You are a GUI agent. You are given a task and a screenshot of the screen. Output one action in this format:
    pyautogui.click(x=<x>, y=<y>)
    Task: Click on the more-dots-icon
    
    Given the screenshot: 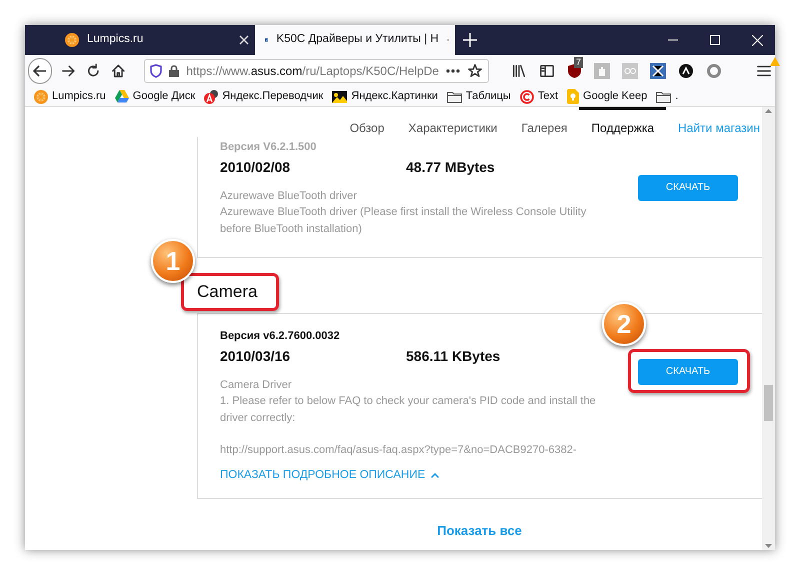 What is the action you would take?
    pyautogui.click(x=453, y=71)
    